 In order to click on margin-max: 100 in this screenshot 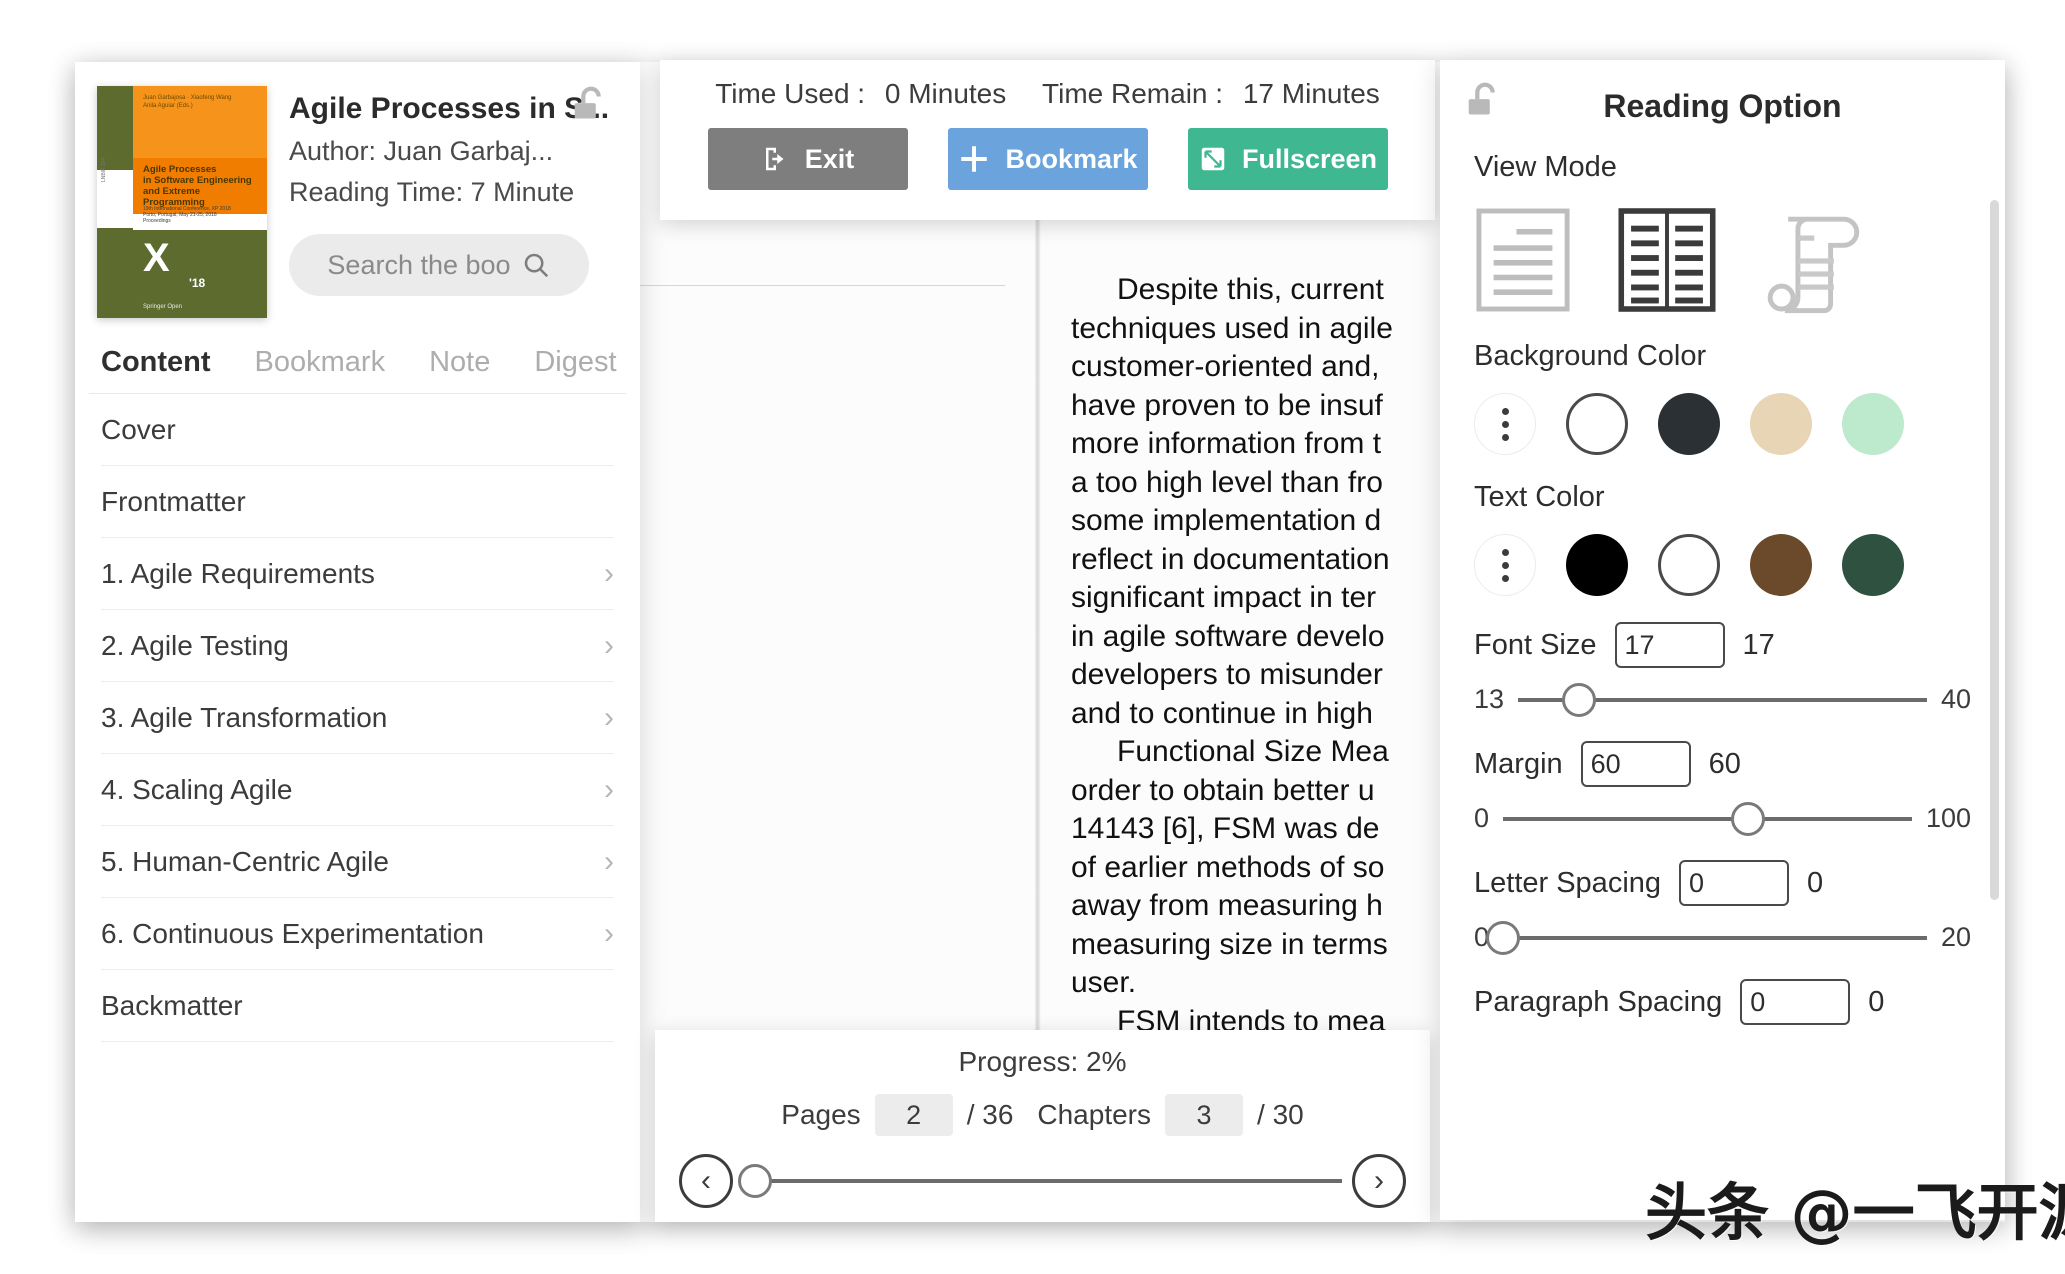, I will do `click(1948, 818)`.